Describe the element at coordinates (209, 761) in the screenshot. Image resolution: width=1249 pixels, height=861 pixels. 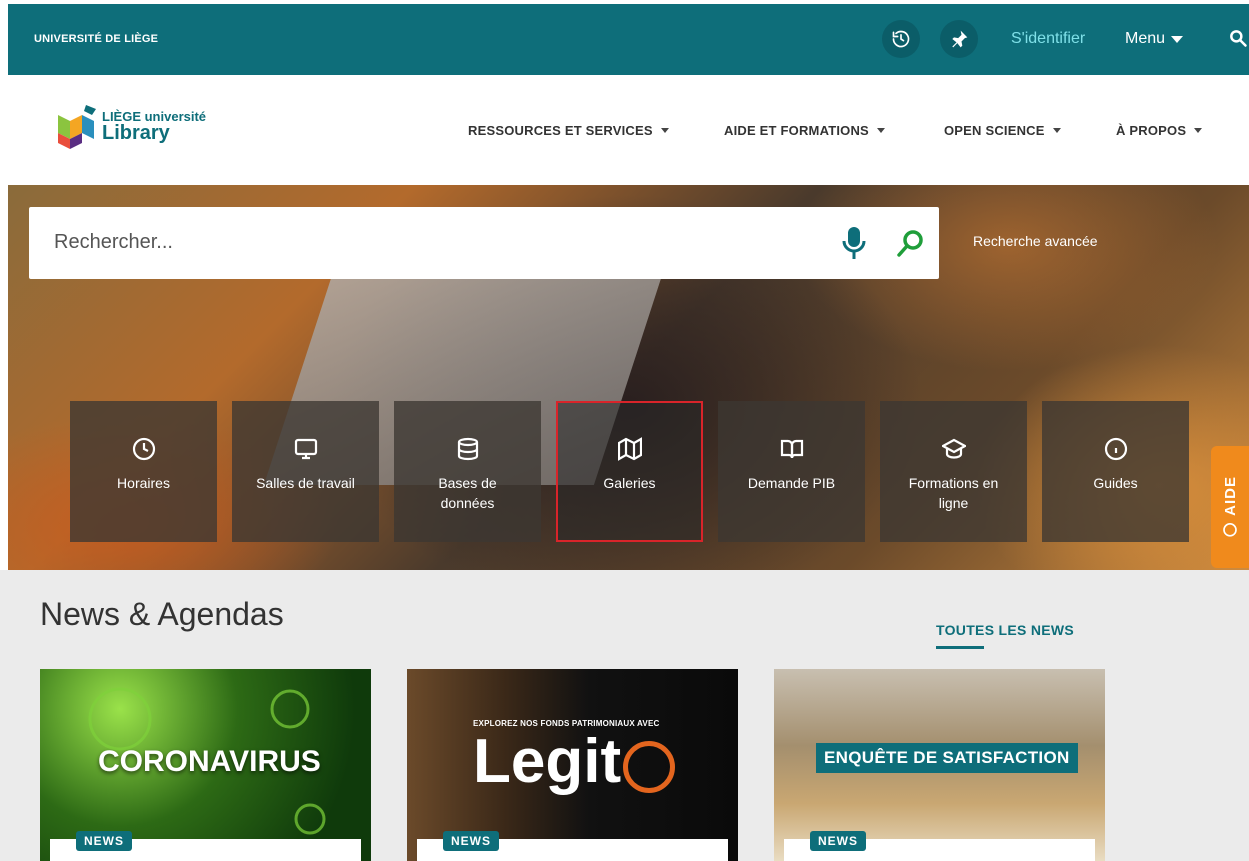
I see `news-card-headline: CORONAVIRUS` at that location.